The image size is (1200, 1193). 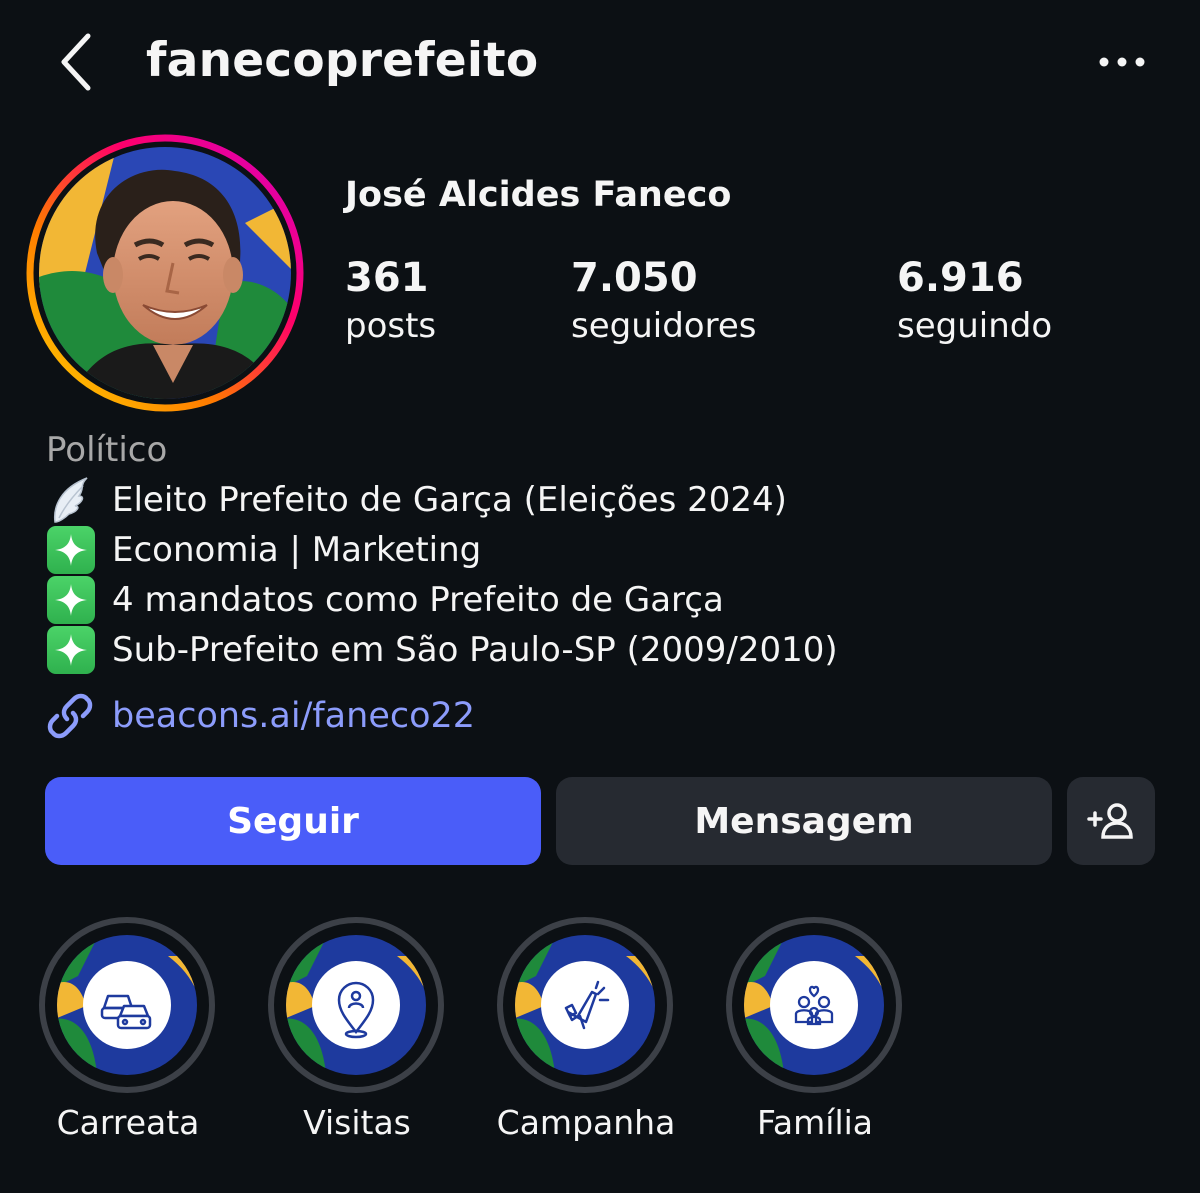 I want to click on highlight-campanha: Campanha, so click(x=586, y=1031).